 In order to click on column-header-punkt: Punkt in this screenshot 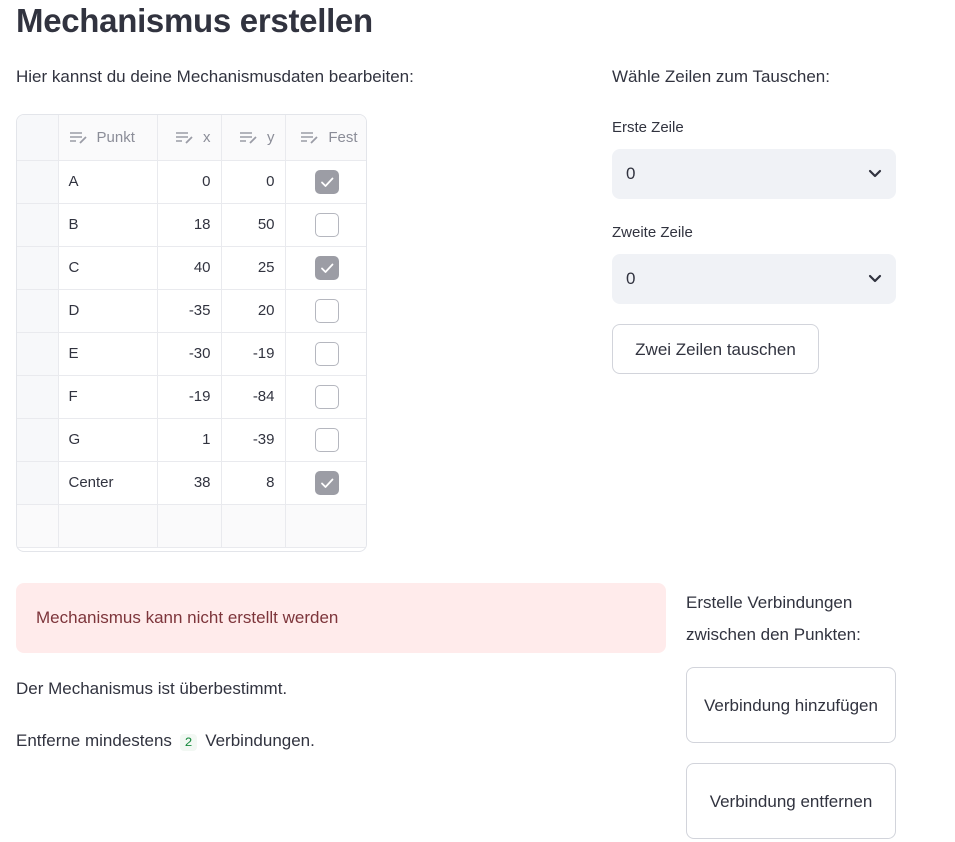, I will do `click(108, 138)`.